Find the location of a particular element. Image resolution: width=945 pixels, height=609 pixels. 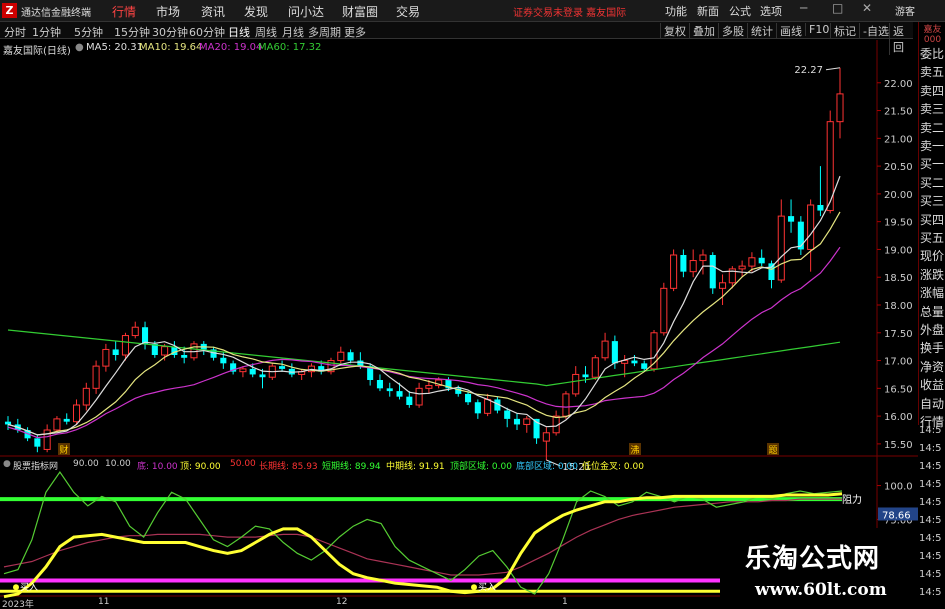

event-badge-label: 财 is located at coordinates (63, 450).